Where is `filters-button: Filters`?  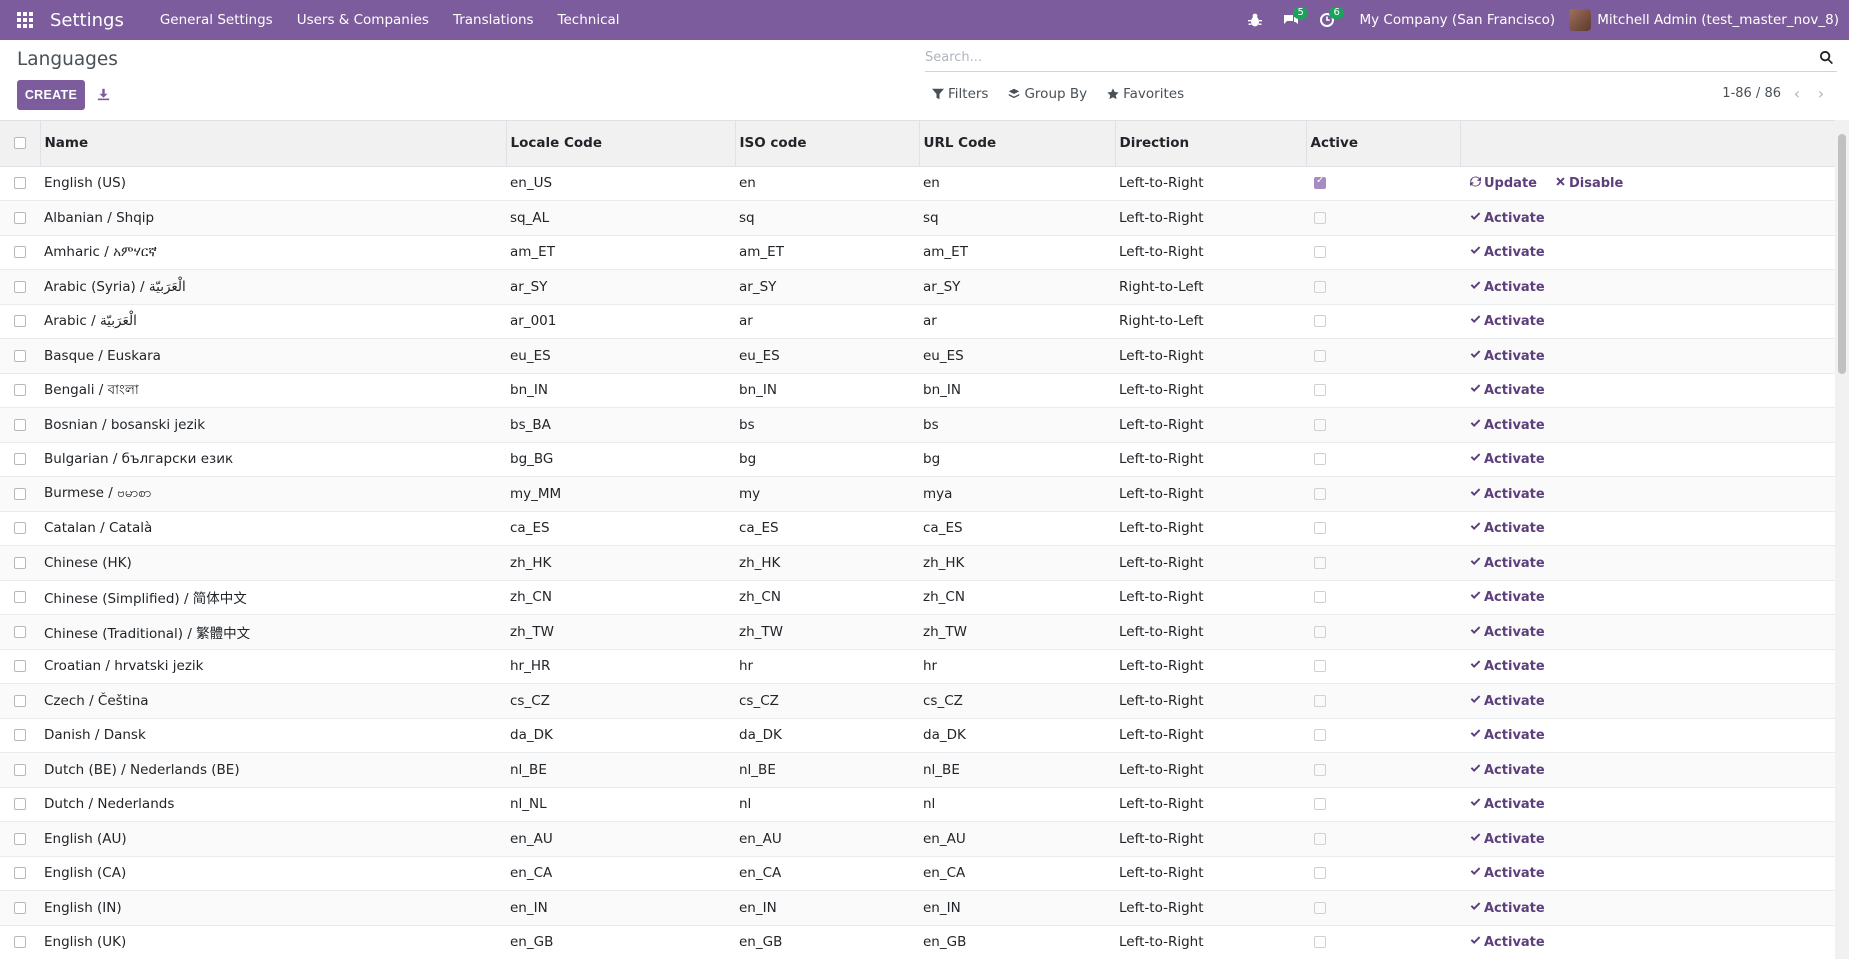 filters-button: Filters is located at coordinates (960, 94).